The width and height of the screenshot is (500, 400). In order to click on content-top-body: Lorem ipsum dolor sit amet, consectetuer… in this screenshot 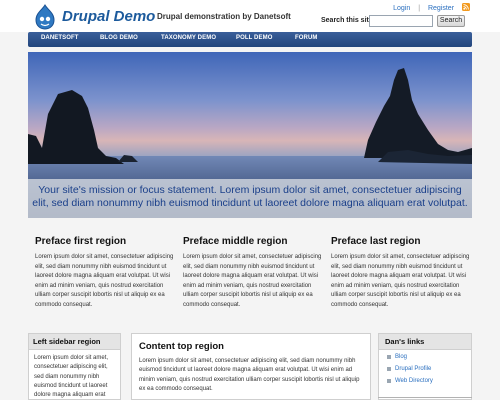, I will do `click(249, 375)`.